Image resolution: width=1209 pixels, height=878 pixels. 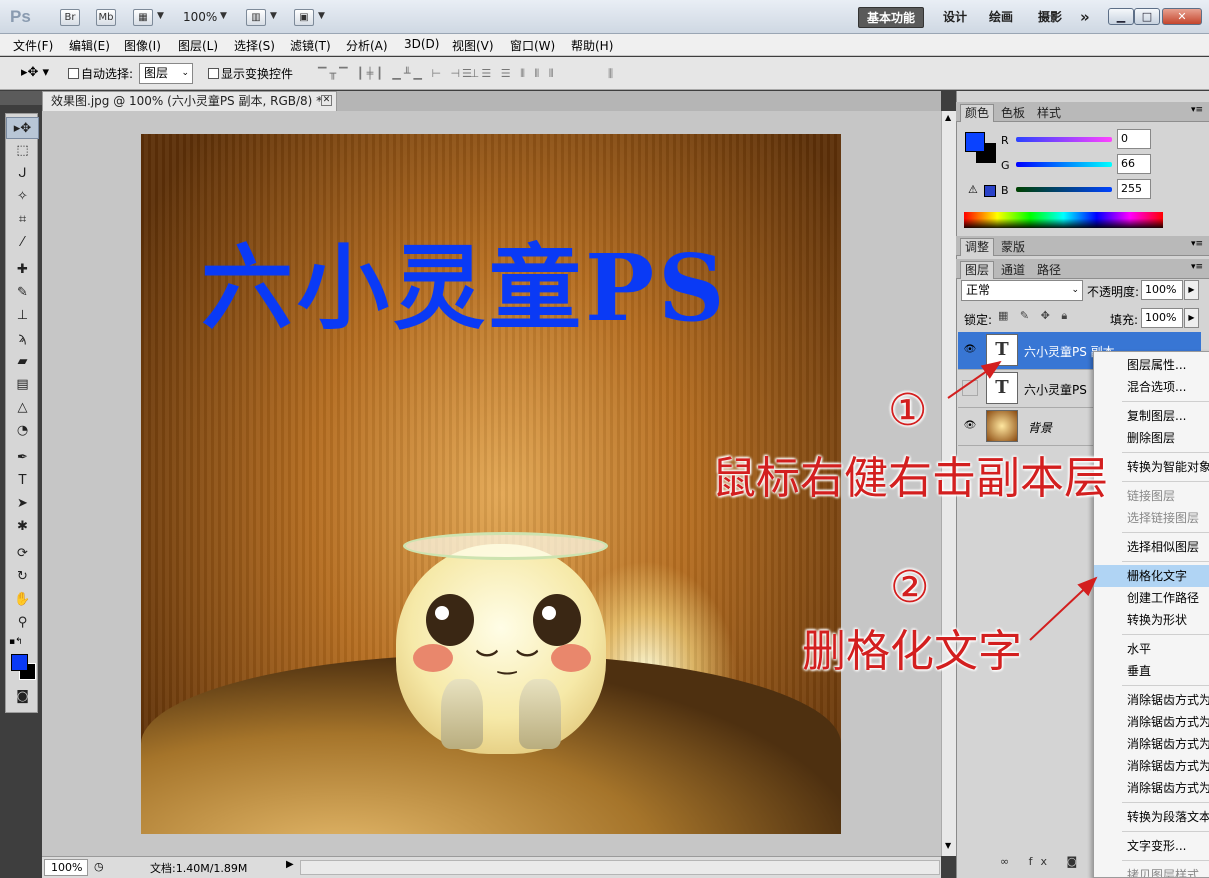 What do you see at coordinates (22, 385) in the screenshot?
I see `gradient-tool-icon: ▤` at bounding box center [22, 385].